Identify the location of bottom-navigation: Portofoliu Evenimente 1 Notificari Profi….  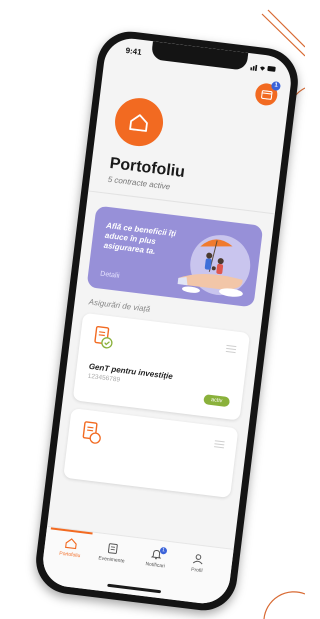
(137, 566).